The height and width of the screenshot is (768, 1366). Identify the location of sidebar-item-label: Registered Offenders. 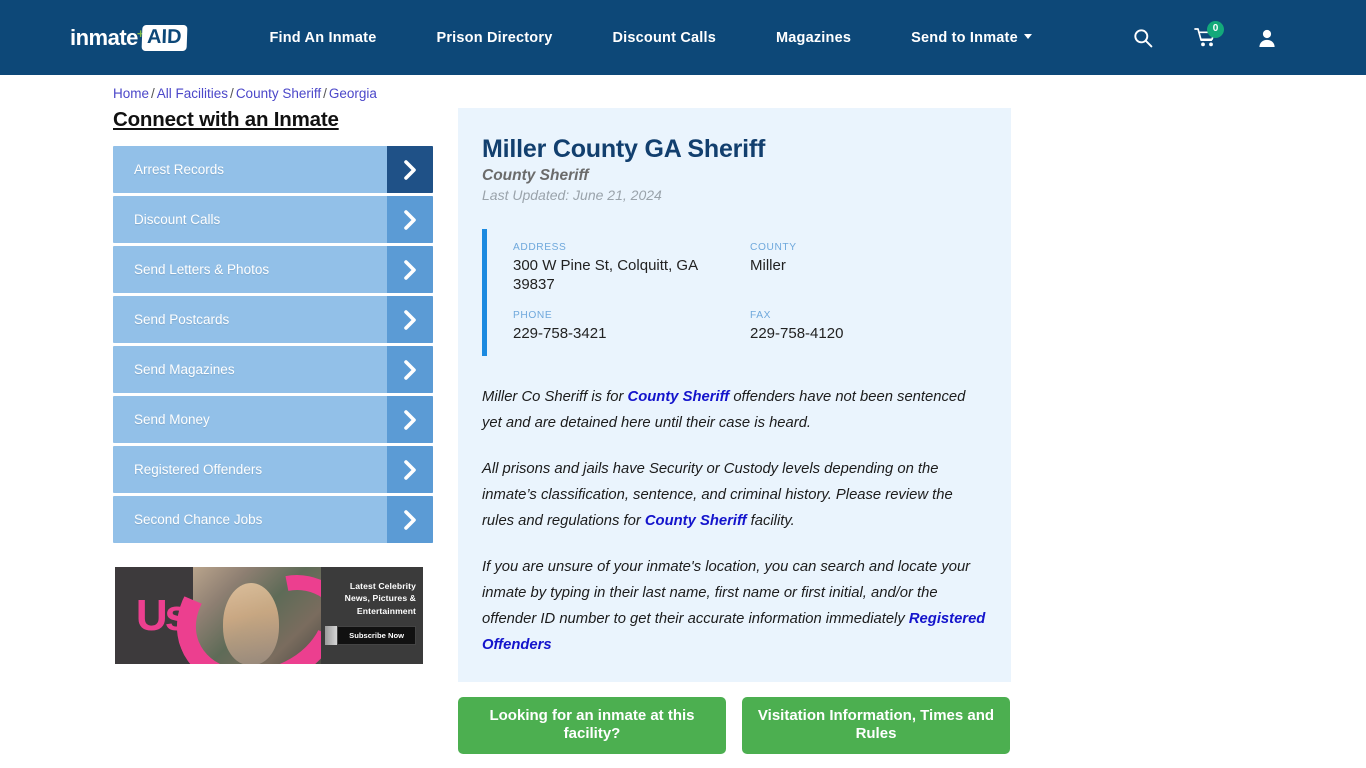
(198, 469).